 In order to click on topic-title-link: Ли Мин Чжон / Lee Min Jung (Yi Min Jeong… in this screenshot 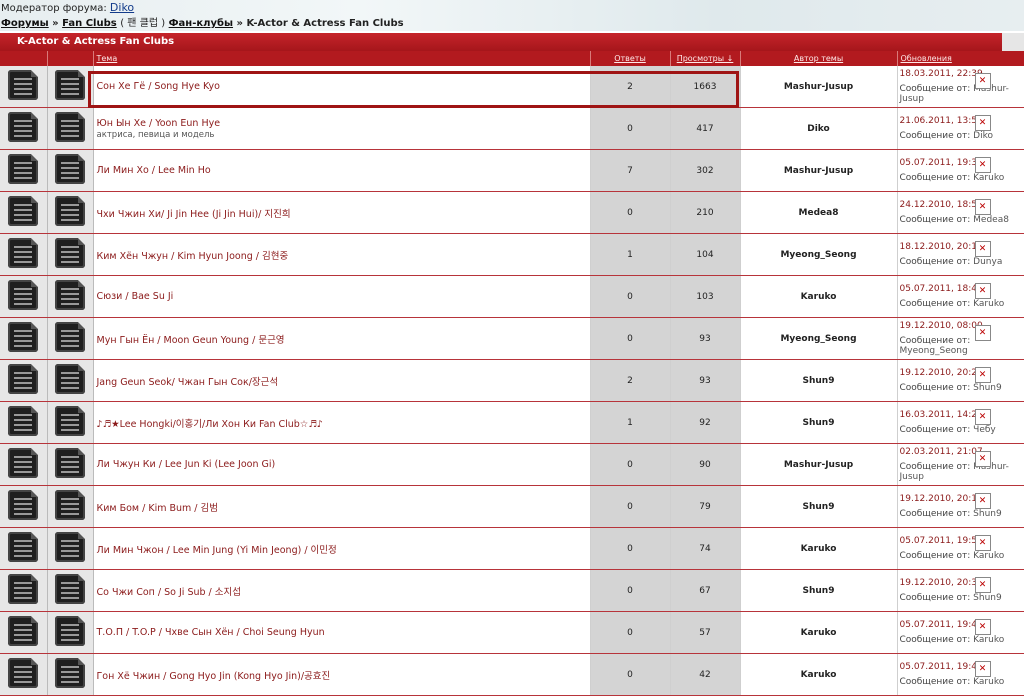, I will do `click(217, 550)`.